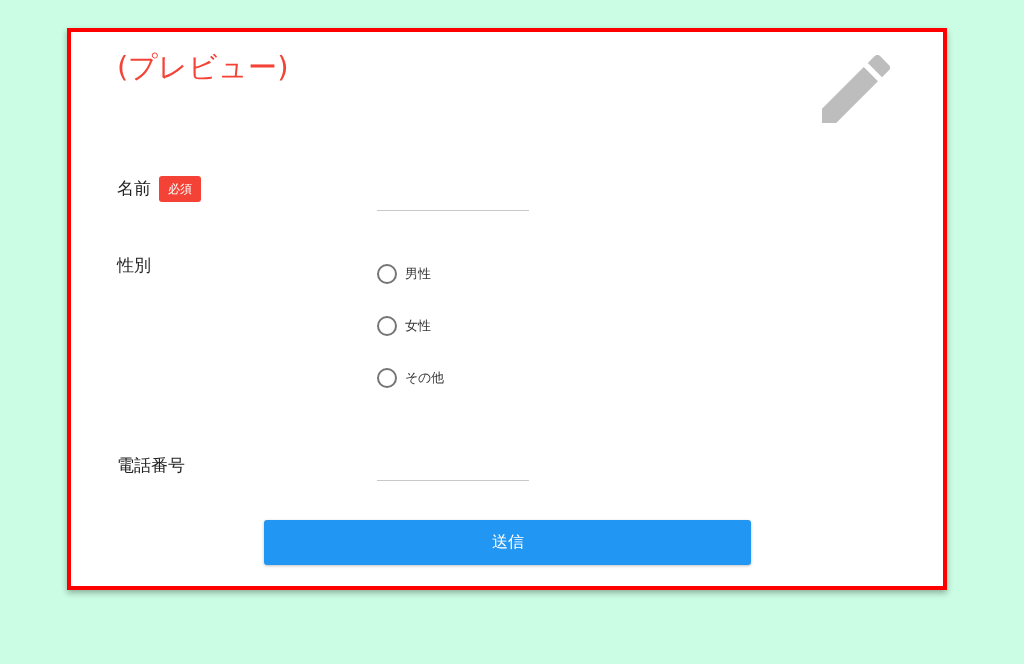 This screenshot has width=1024, height=664. What do you see at coordinates (633, 326) in the screenshot?
I see `radio-option: 女性` at bounding box center [633, 326].